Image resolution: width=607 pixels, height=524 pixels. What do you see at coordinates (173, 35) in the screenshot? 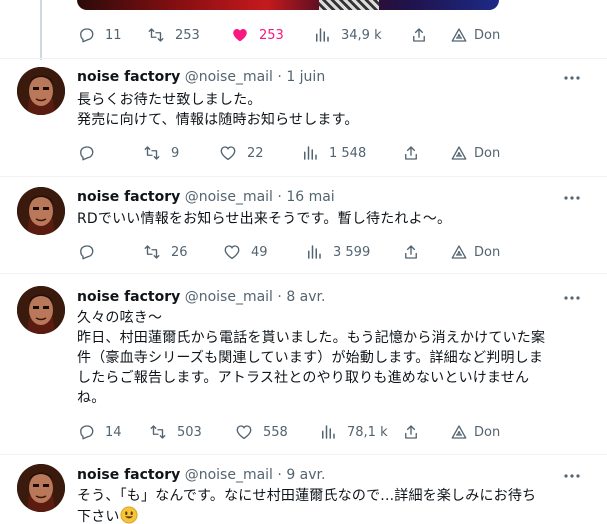
I see `retweet-button: 253` at bounding box center [173, 35].